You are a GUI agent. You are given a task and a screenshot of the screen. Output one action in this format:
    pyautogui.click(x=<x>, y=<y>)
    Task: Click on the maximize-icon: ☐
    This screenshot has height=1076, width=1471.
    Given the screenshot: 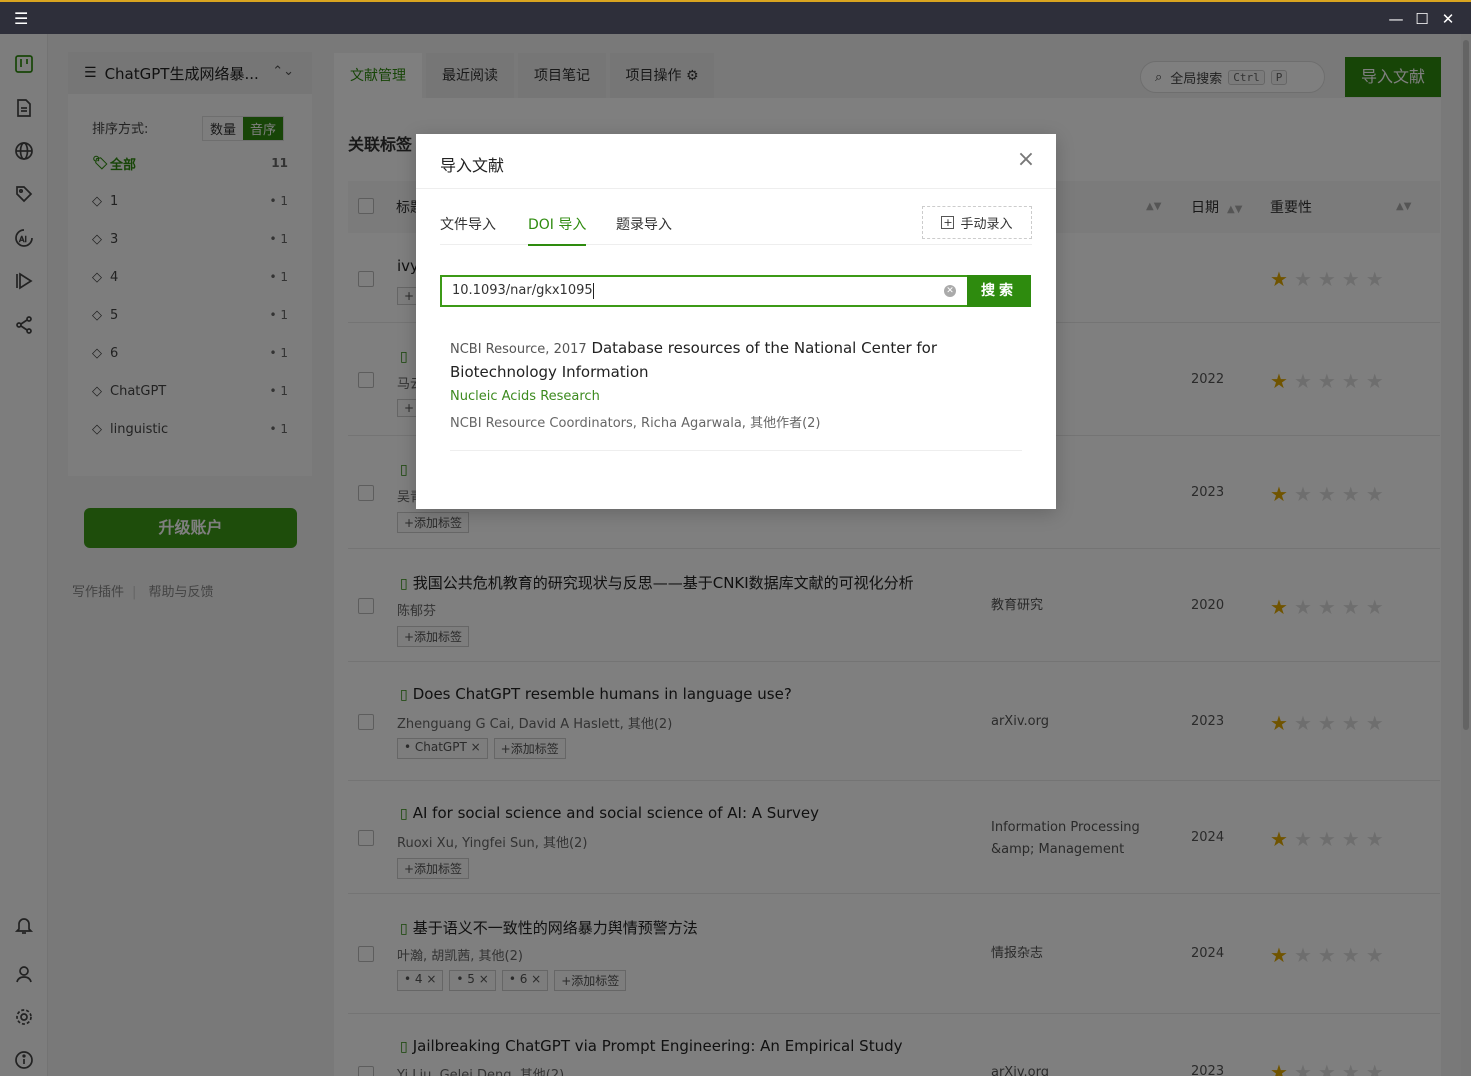 What is the action you would take?
    pyautogui.click(x=1422, y=19)
    